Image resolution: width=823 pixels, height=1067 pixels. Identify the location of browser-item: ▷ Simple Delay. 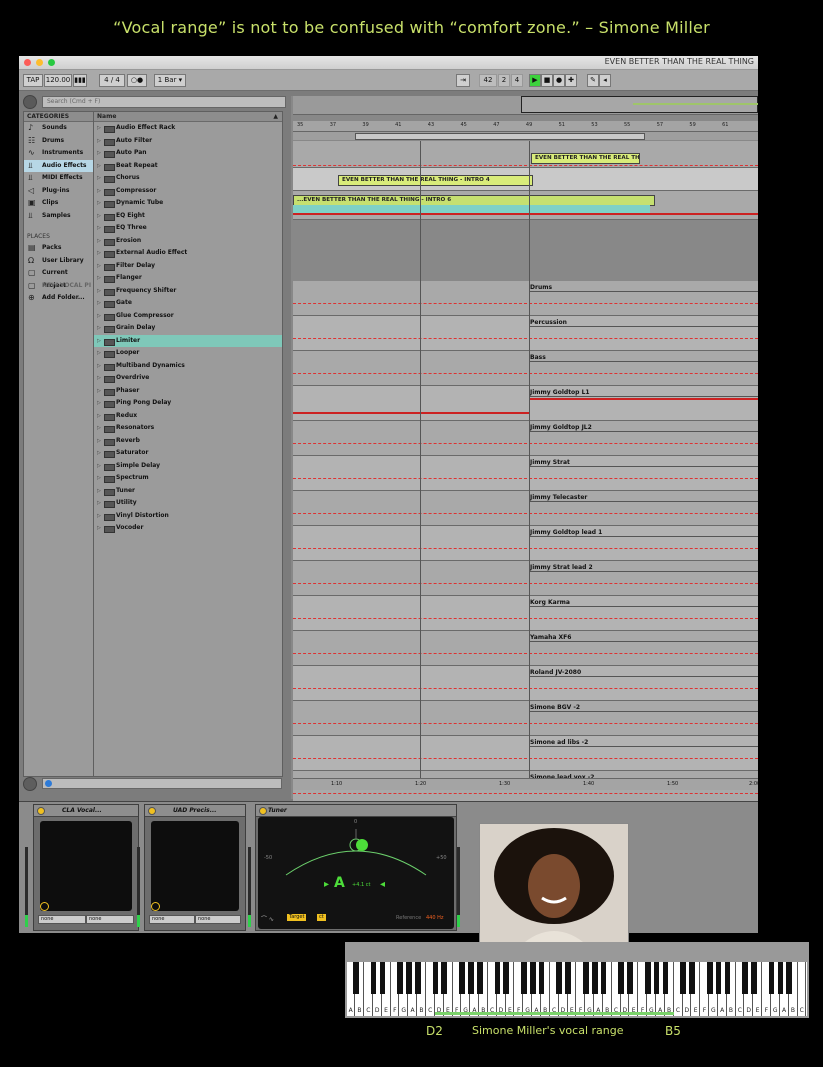
(188, 466).